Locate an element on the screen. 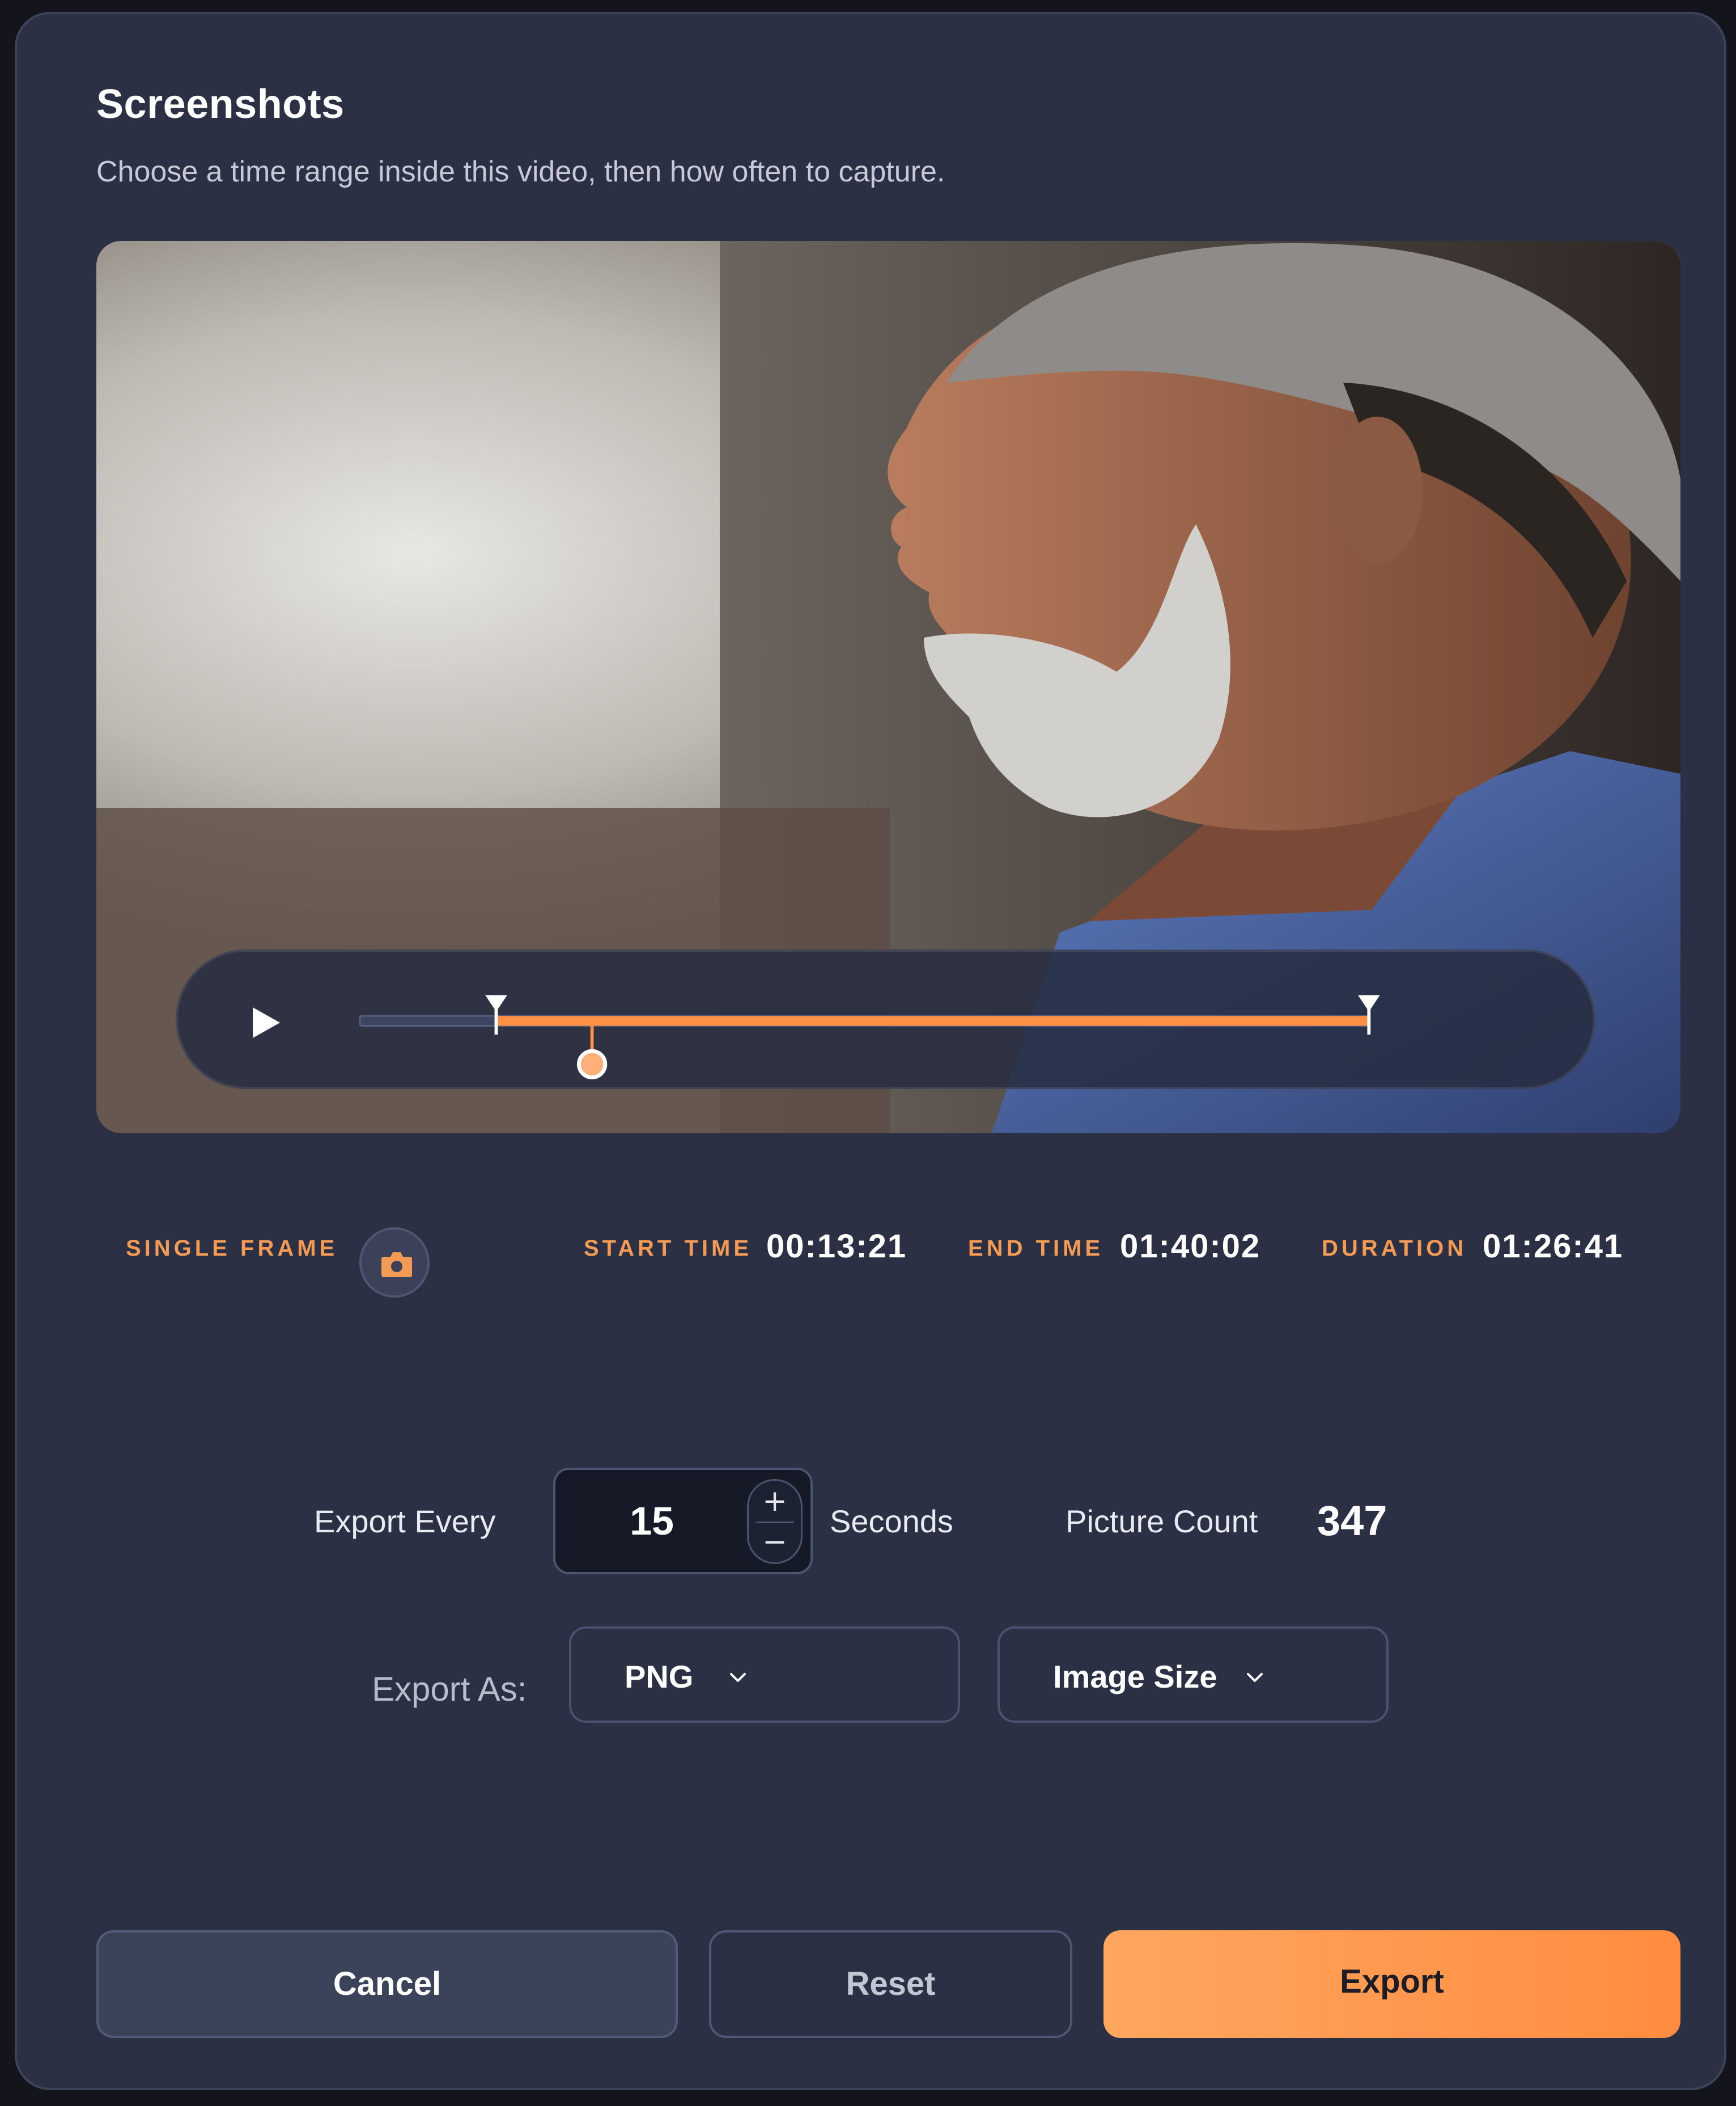  end-time-value: 01:40:02 is located at coordinates (1190, 1247).